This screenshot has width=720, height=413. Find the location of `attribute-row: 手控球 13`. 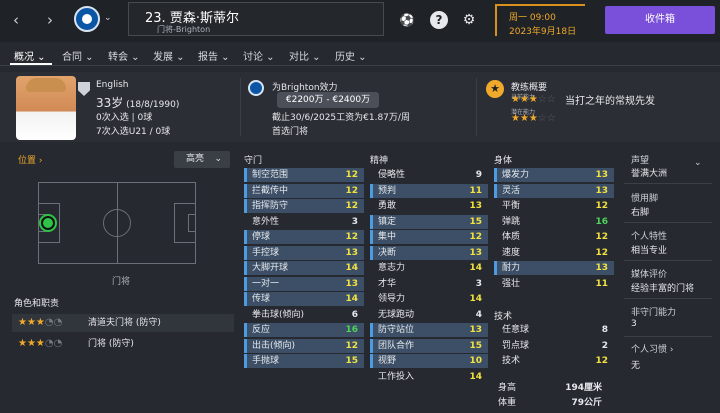

attribute-row: 手控球 13 is located at coordinates (304, 252).